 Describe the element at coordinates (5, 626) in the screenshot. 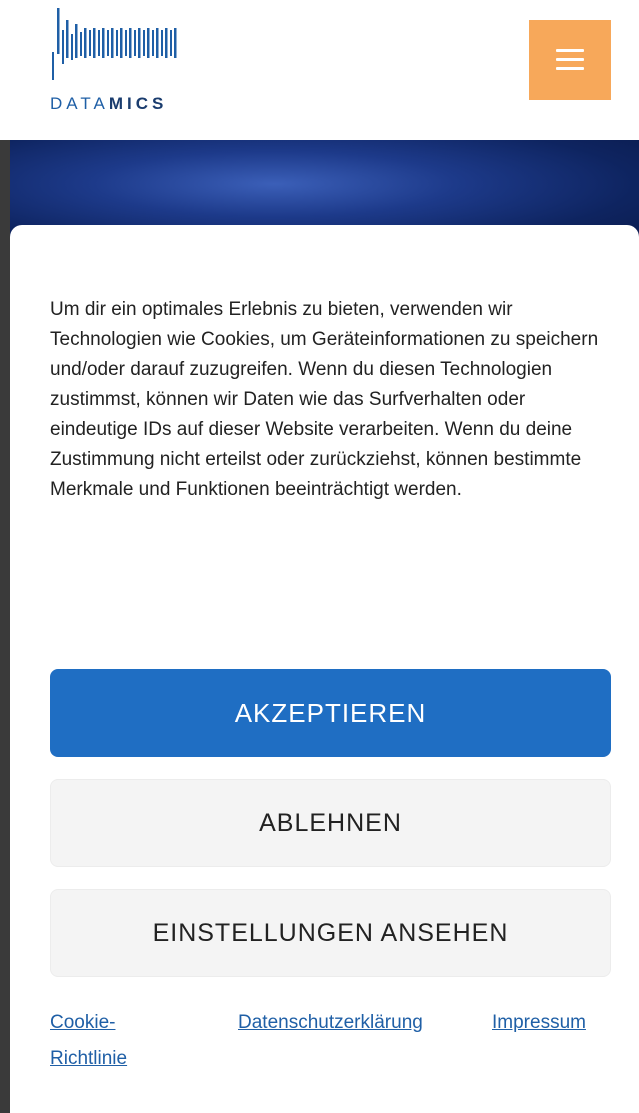

I see `overlay-backdrop` at that location.